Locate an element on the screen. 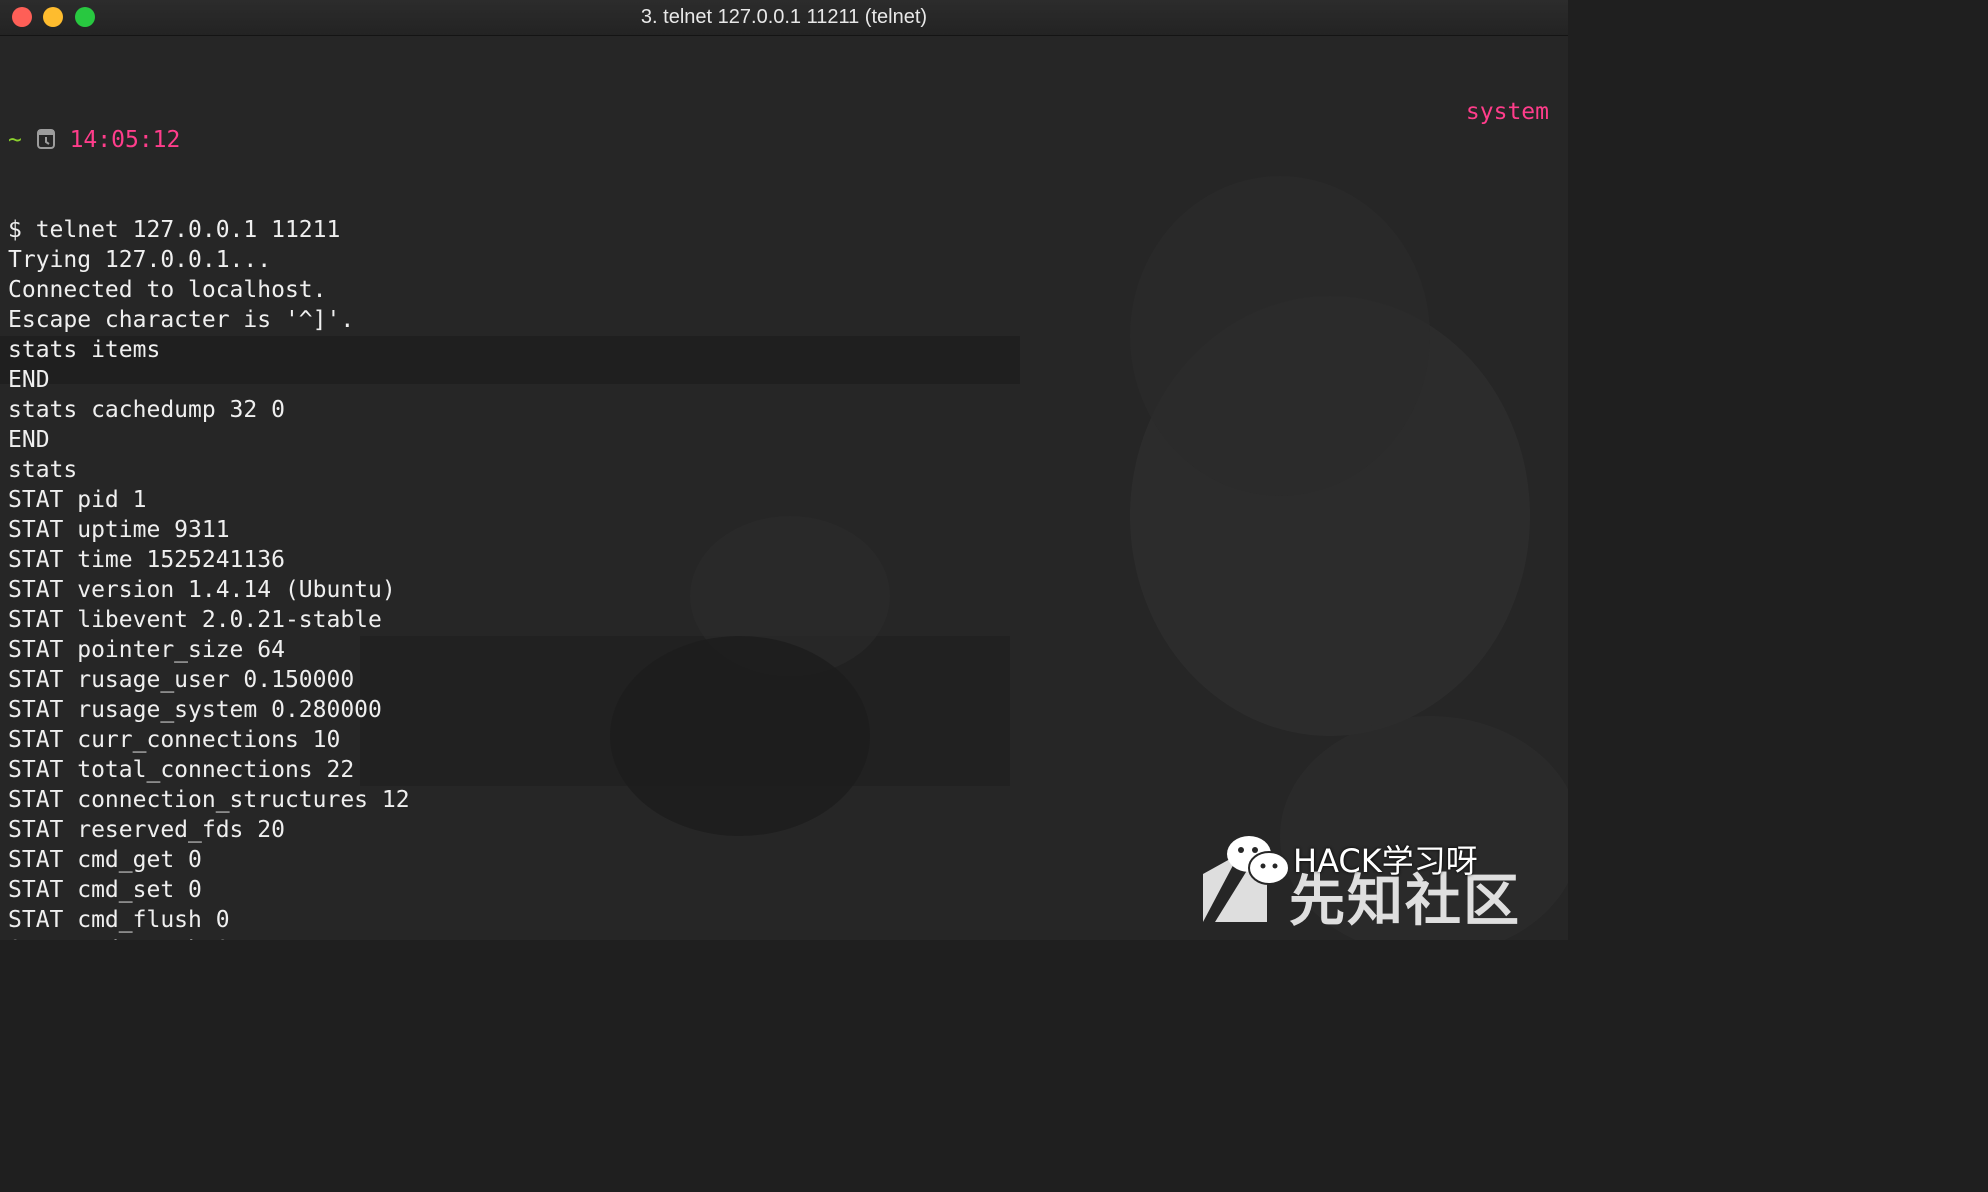  prompt-line: ~ 14:05:12 is located at coordinates (788, 140).